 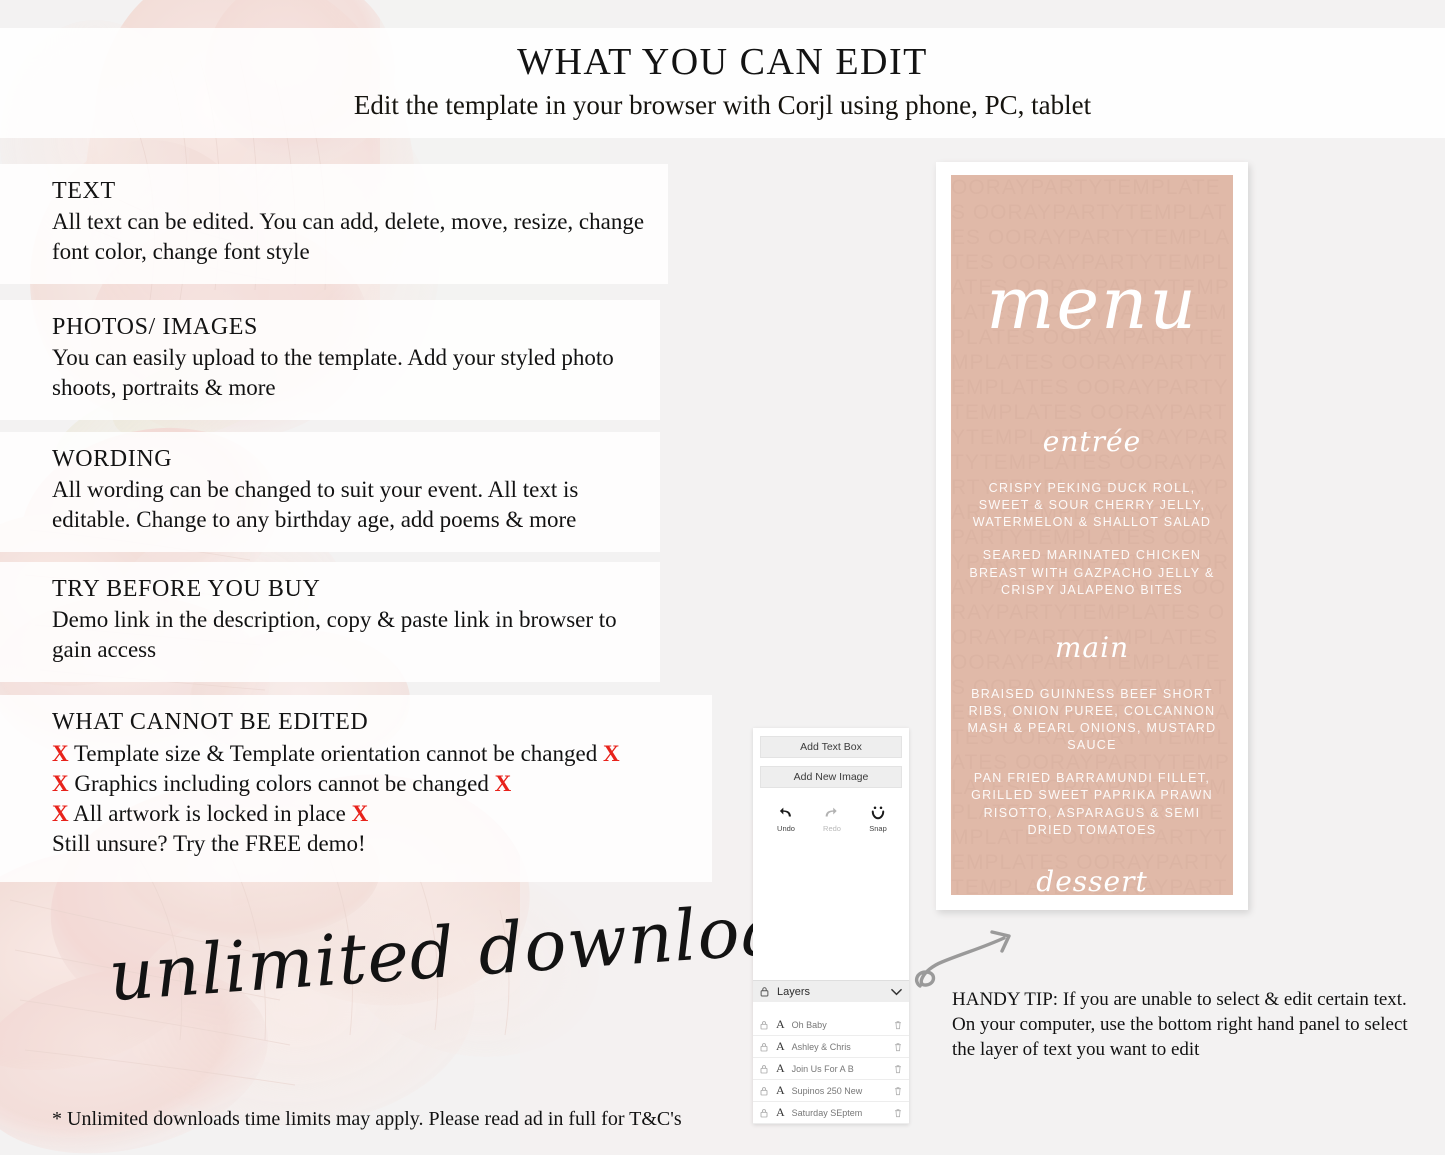 I want to click on cannot-edit-item: X All artwork is locked in place X, so click(x=382, y=814).